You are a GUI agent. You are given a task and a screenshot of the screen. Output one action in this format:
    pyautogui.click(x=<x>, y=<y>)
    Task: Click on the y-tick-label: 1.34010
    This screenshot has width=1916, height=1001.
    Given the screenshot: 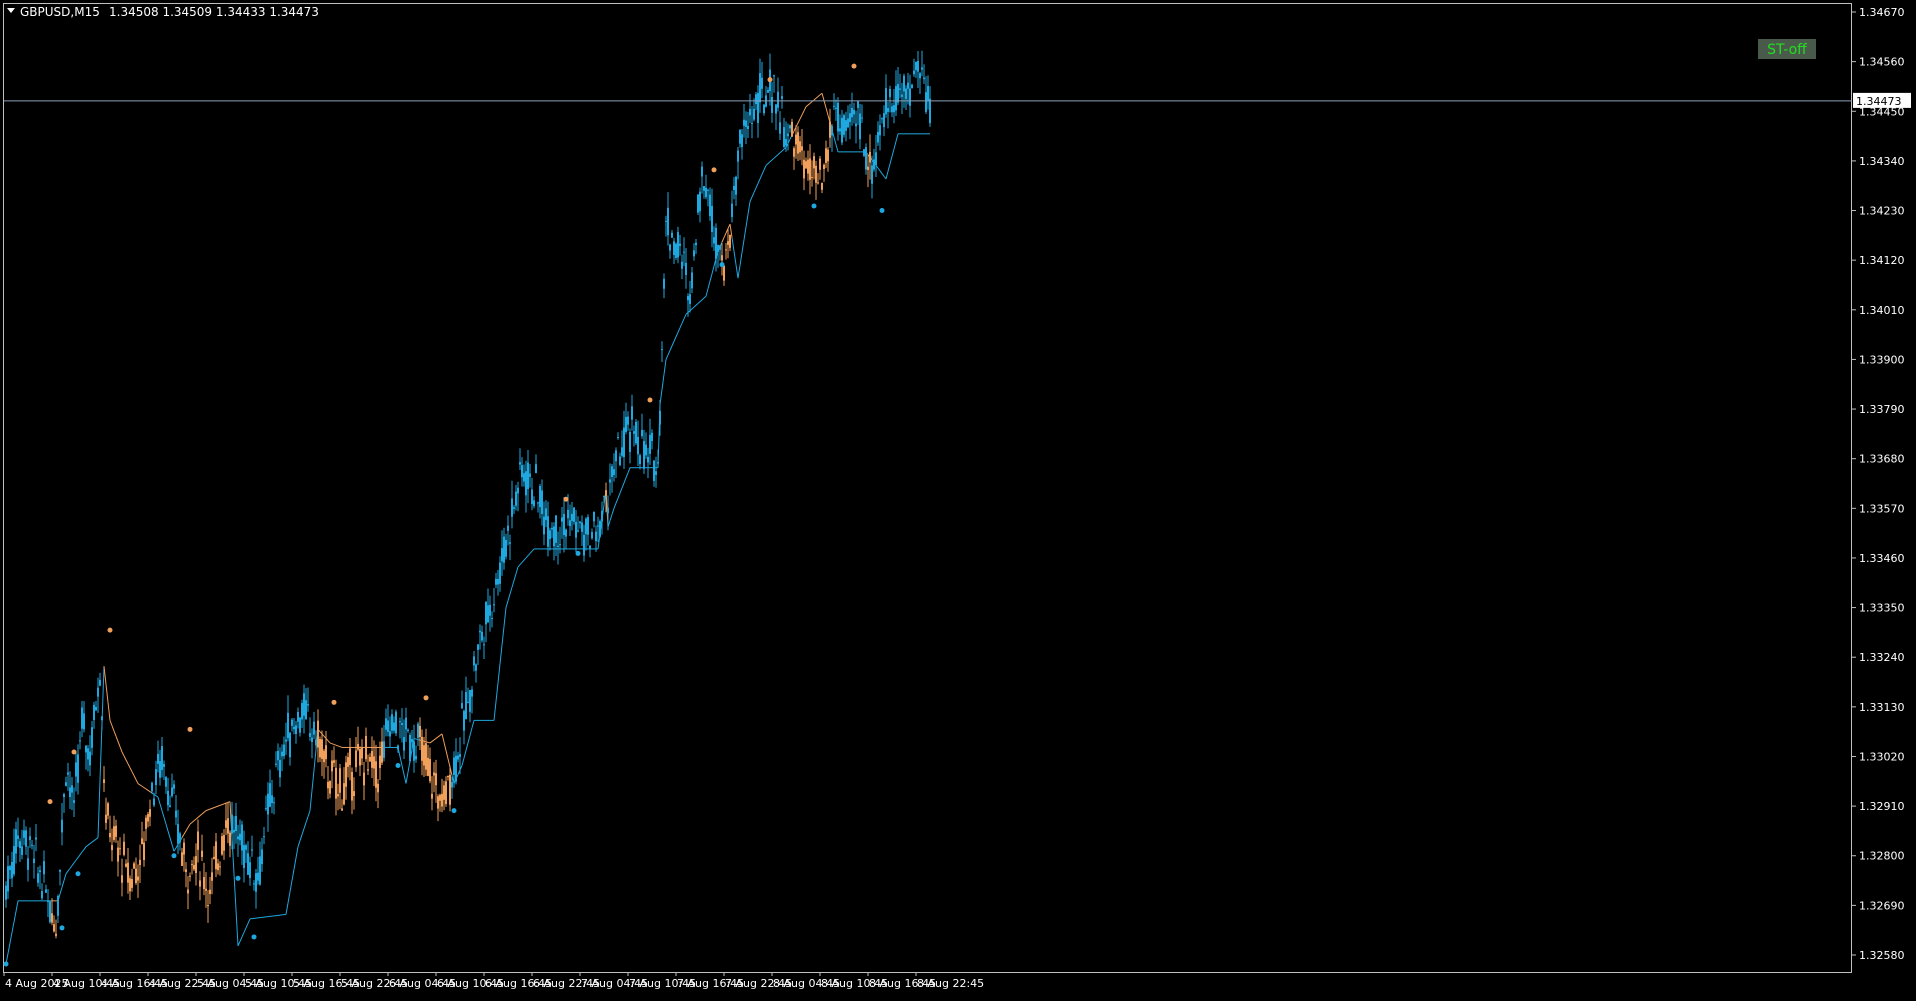 What is the action you would take?
    pyautogui.click(x=1882, y=310)
    